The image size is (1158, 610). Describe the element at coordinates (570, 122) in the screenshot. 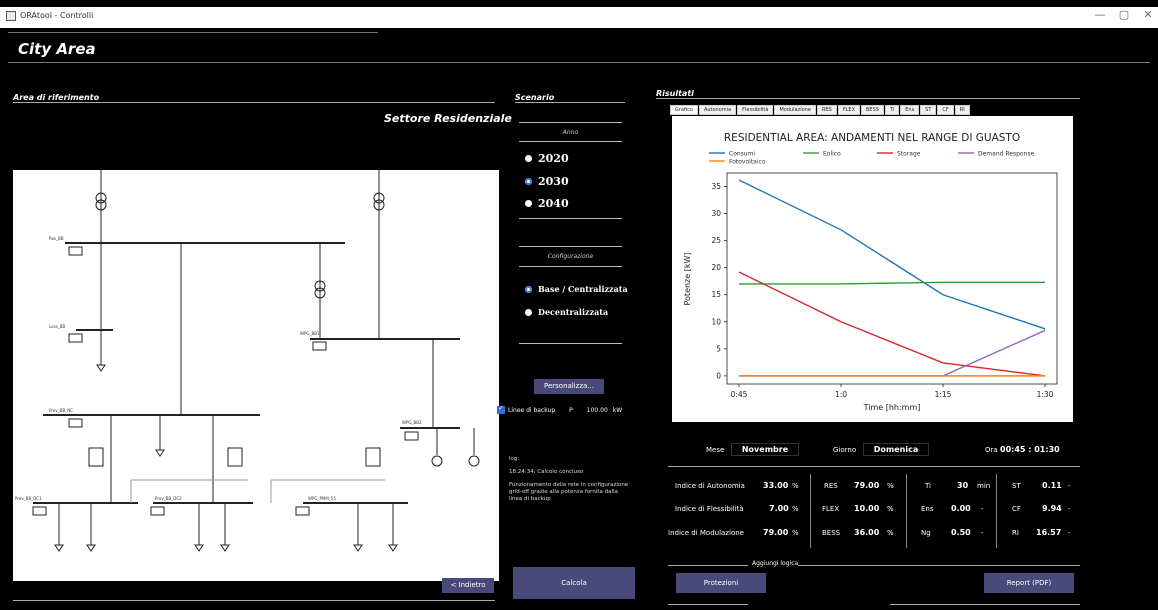

I see `anno-rule-top` at that location.